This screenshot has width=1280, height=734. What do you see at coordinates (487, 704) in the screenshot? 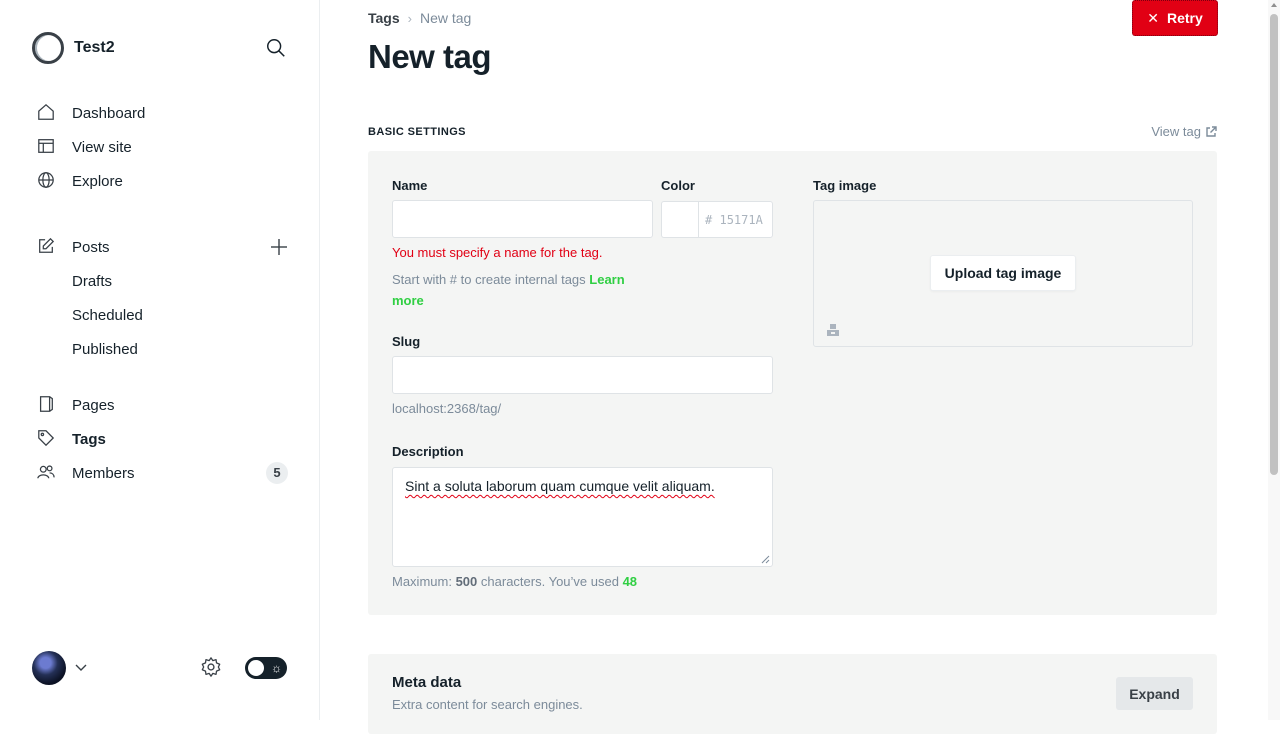
I see `meta-data-subtitle: Extra content for search engines.` at bounding box center [487, 704].